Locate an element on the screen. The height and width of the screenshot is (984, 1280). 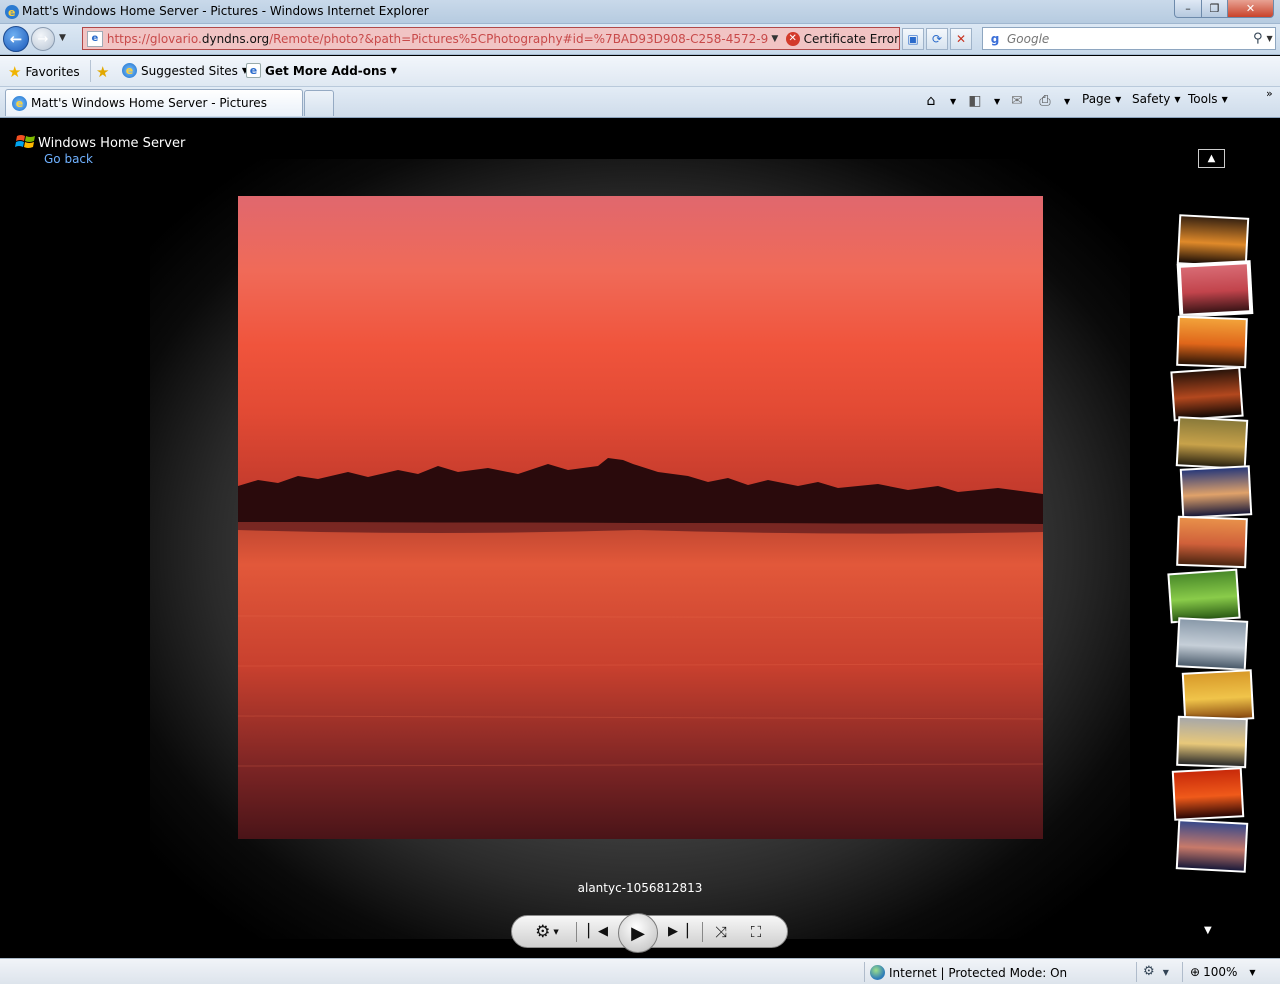
thumbnail-blue-pier is located at coordinates (1216, 492).